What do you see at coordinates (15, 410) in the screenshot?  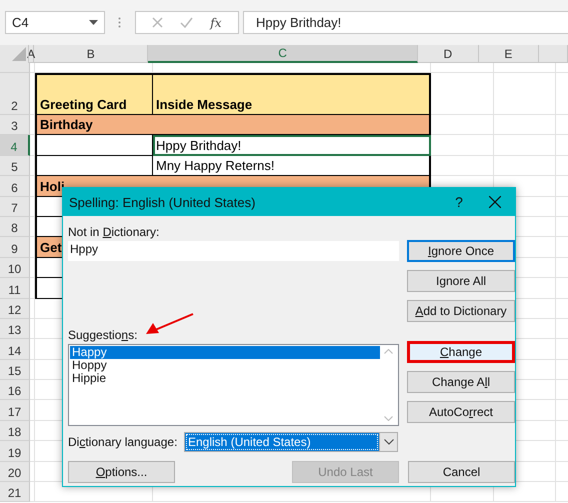 I see `row-header: 17` at bounding box center [15, 410].